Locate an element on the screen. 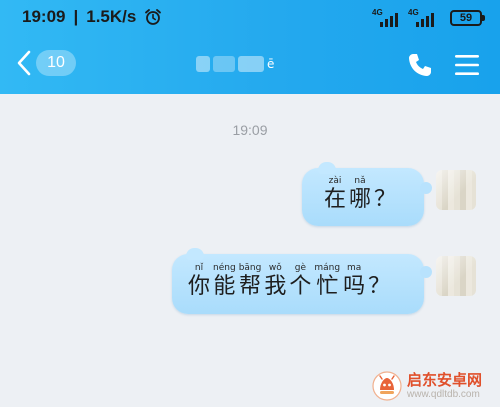  message-text: zài 在 nǎ 哪 ？ is located at coordinates (360, 194).